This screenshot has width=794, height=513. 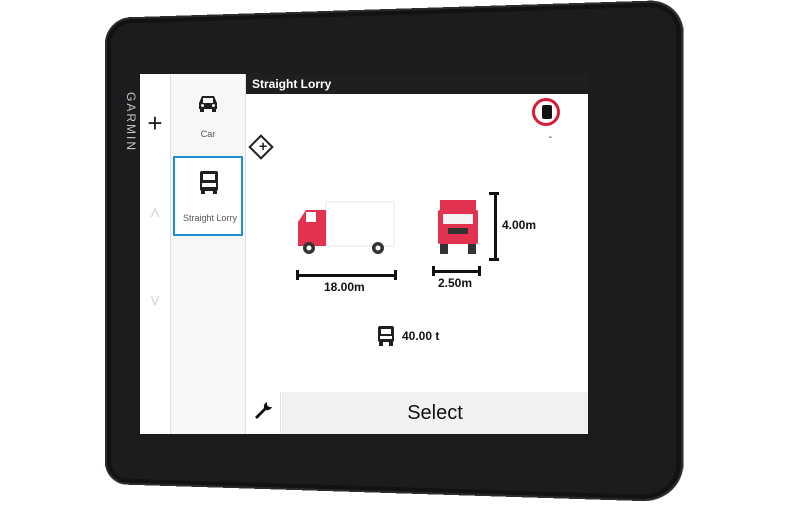 What do you see at coordinates (209, 182) in the screenshot?
I see `lorry-icon` at bounding box center [209, 182].